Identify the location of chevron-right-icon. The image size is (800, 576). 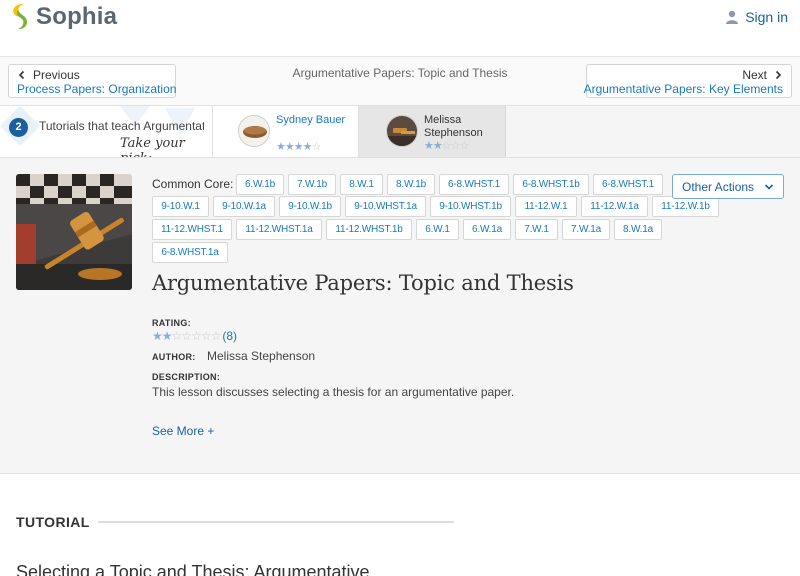
(778, 75).